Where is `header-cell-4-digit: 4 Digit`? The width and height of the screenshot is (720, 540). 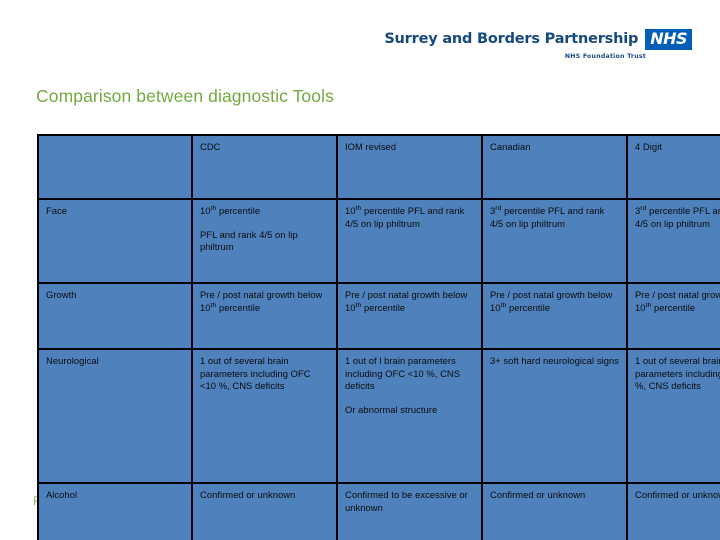 header-cell-4-digit: 4 Digit is located at coordinates (673, 167).